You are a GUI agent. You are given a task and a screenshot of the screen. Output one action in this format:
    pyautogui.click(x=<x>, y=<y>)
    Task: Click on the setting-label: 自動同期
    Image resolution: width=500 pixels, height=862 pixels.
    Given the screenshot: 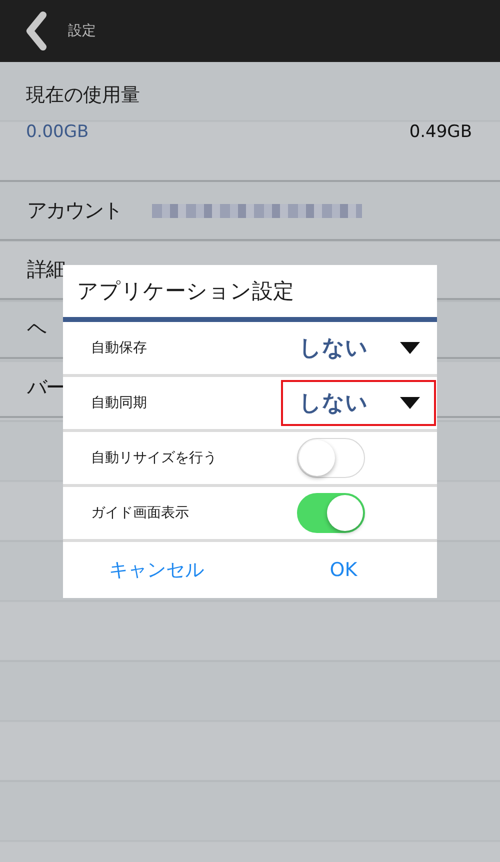 What is the action you would take?
    pyautogui.click(x=119, y=403)
    